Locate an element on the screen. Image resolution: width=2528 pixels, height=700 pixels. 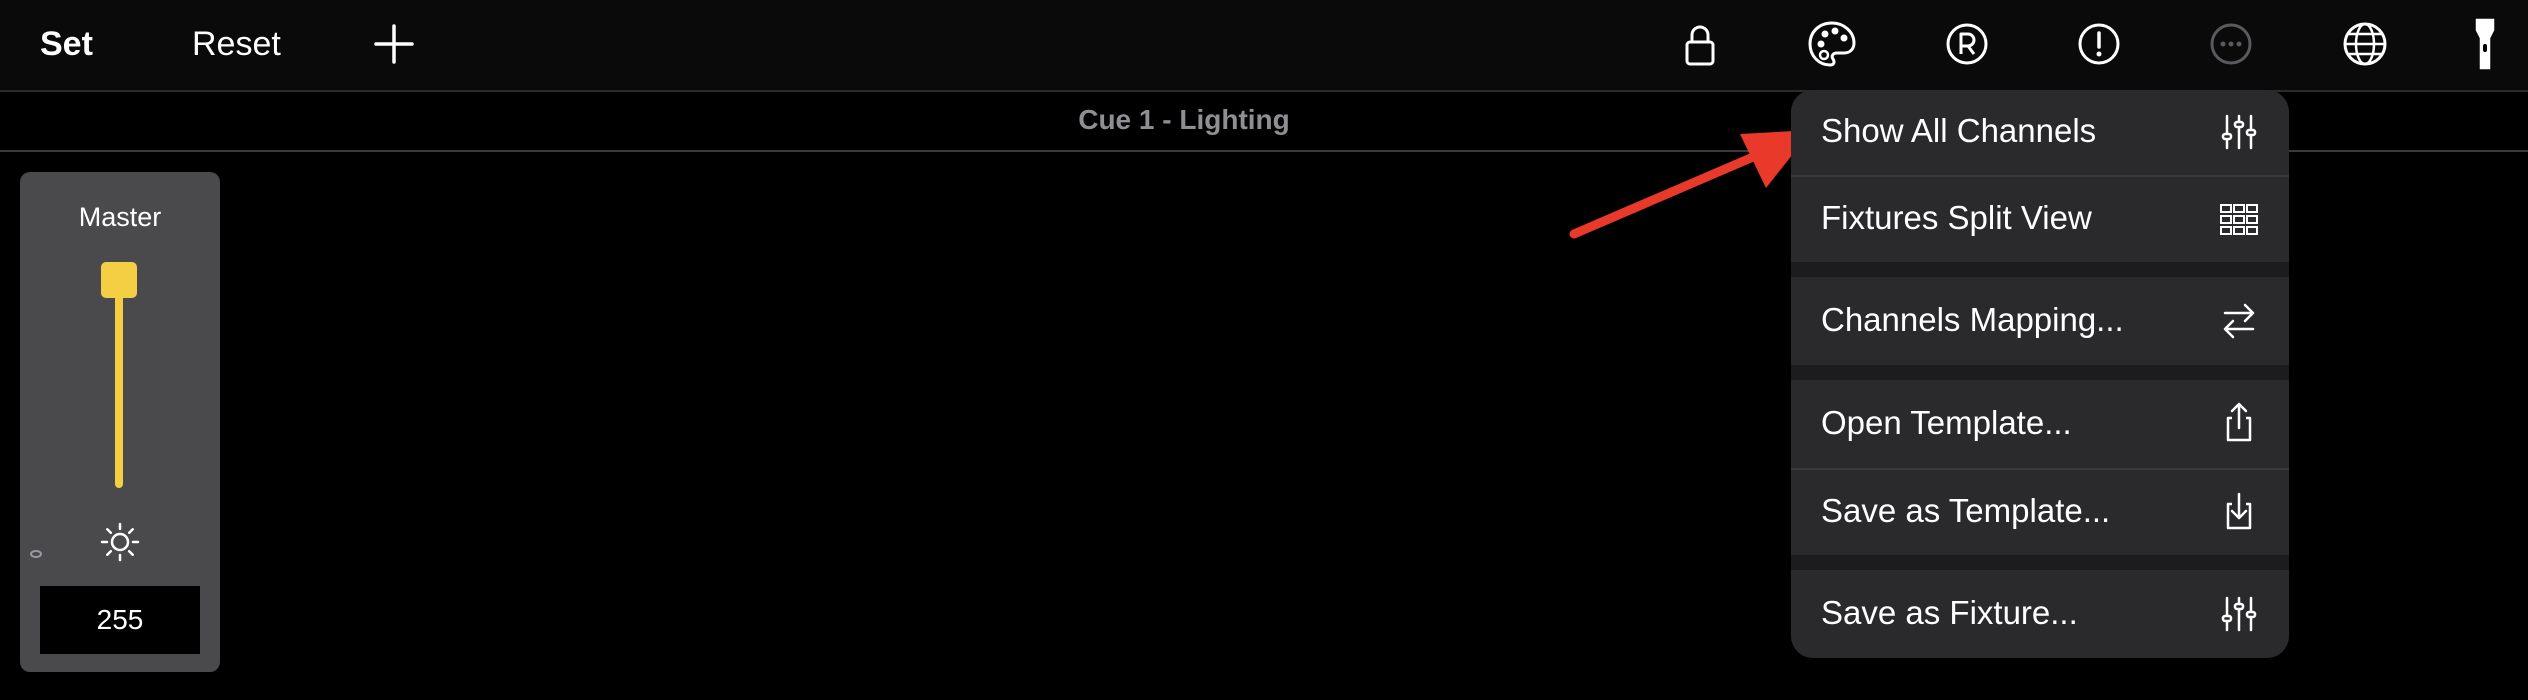
download-icon is located at coordinates (2239, 512).